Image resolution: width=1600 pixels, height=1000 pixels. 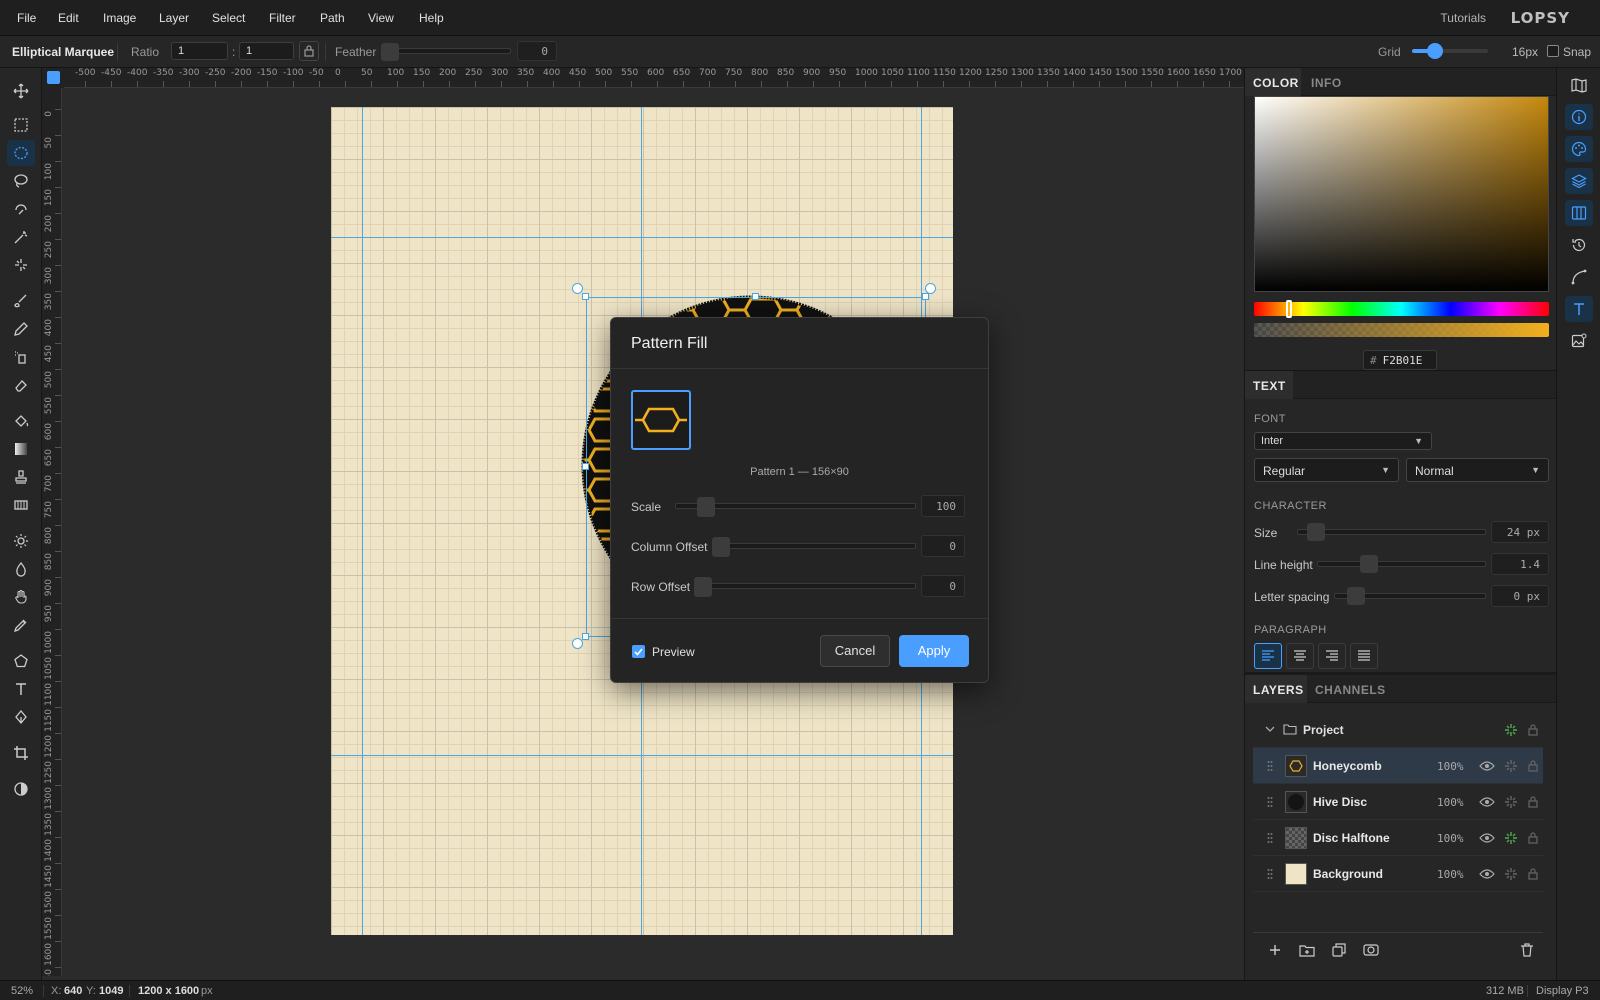 I want to click on menu-image: Image, so click(x=119, y=18).